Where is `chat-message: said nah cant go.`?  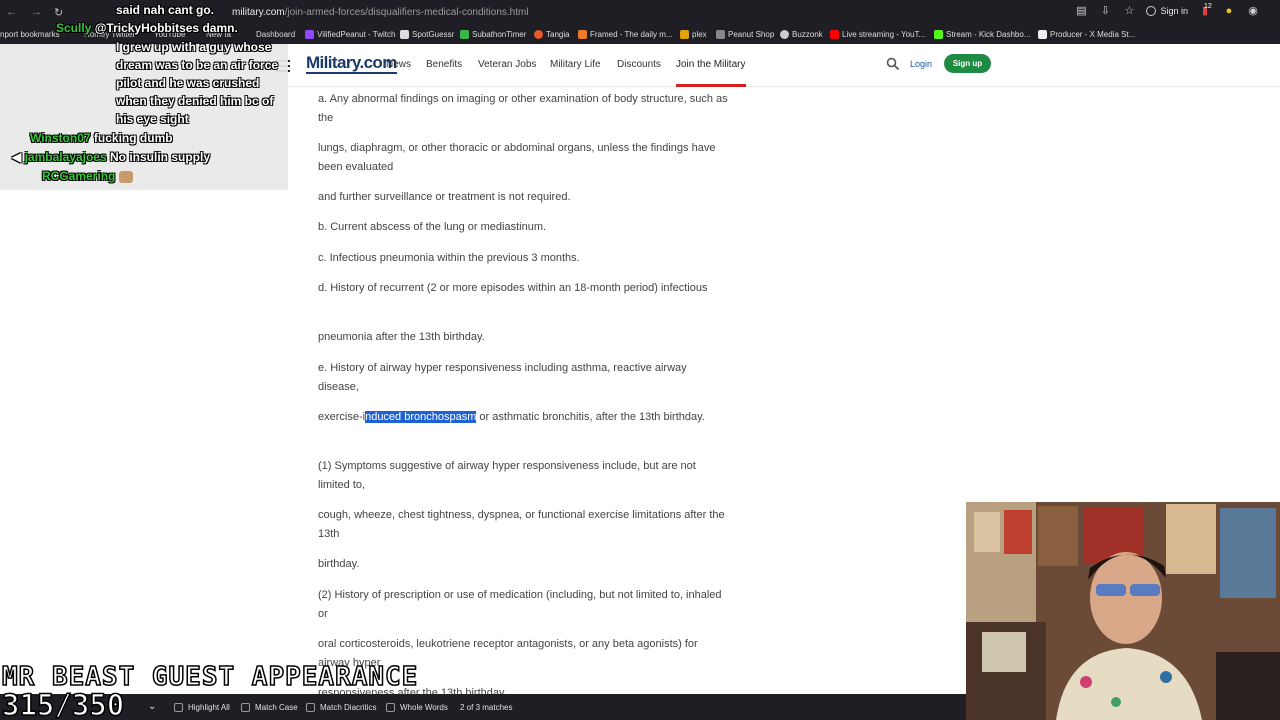 chat-message: said nah cant go. is located at coordinates (165, 10).